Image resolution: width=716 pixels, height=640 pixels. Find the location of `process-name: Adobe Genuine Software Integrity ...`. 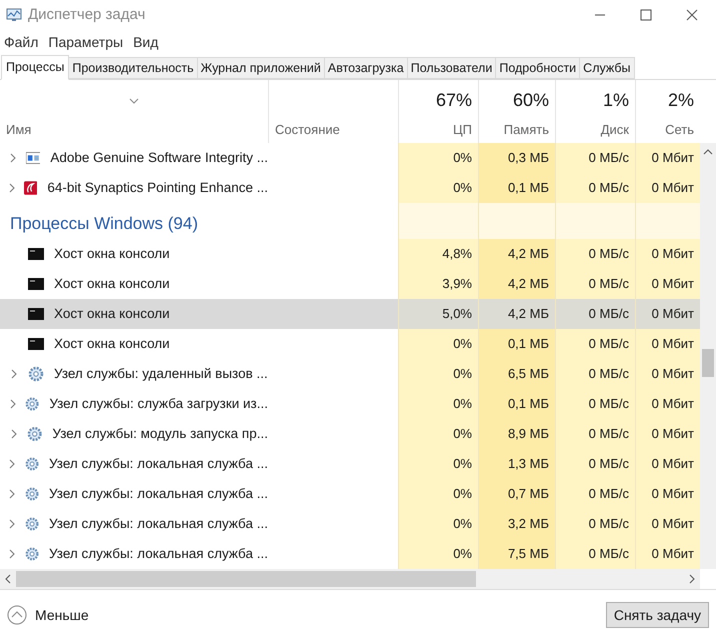

process-name: Adobe Genuine Software Integrity ... is located at coordinates (159, 157).